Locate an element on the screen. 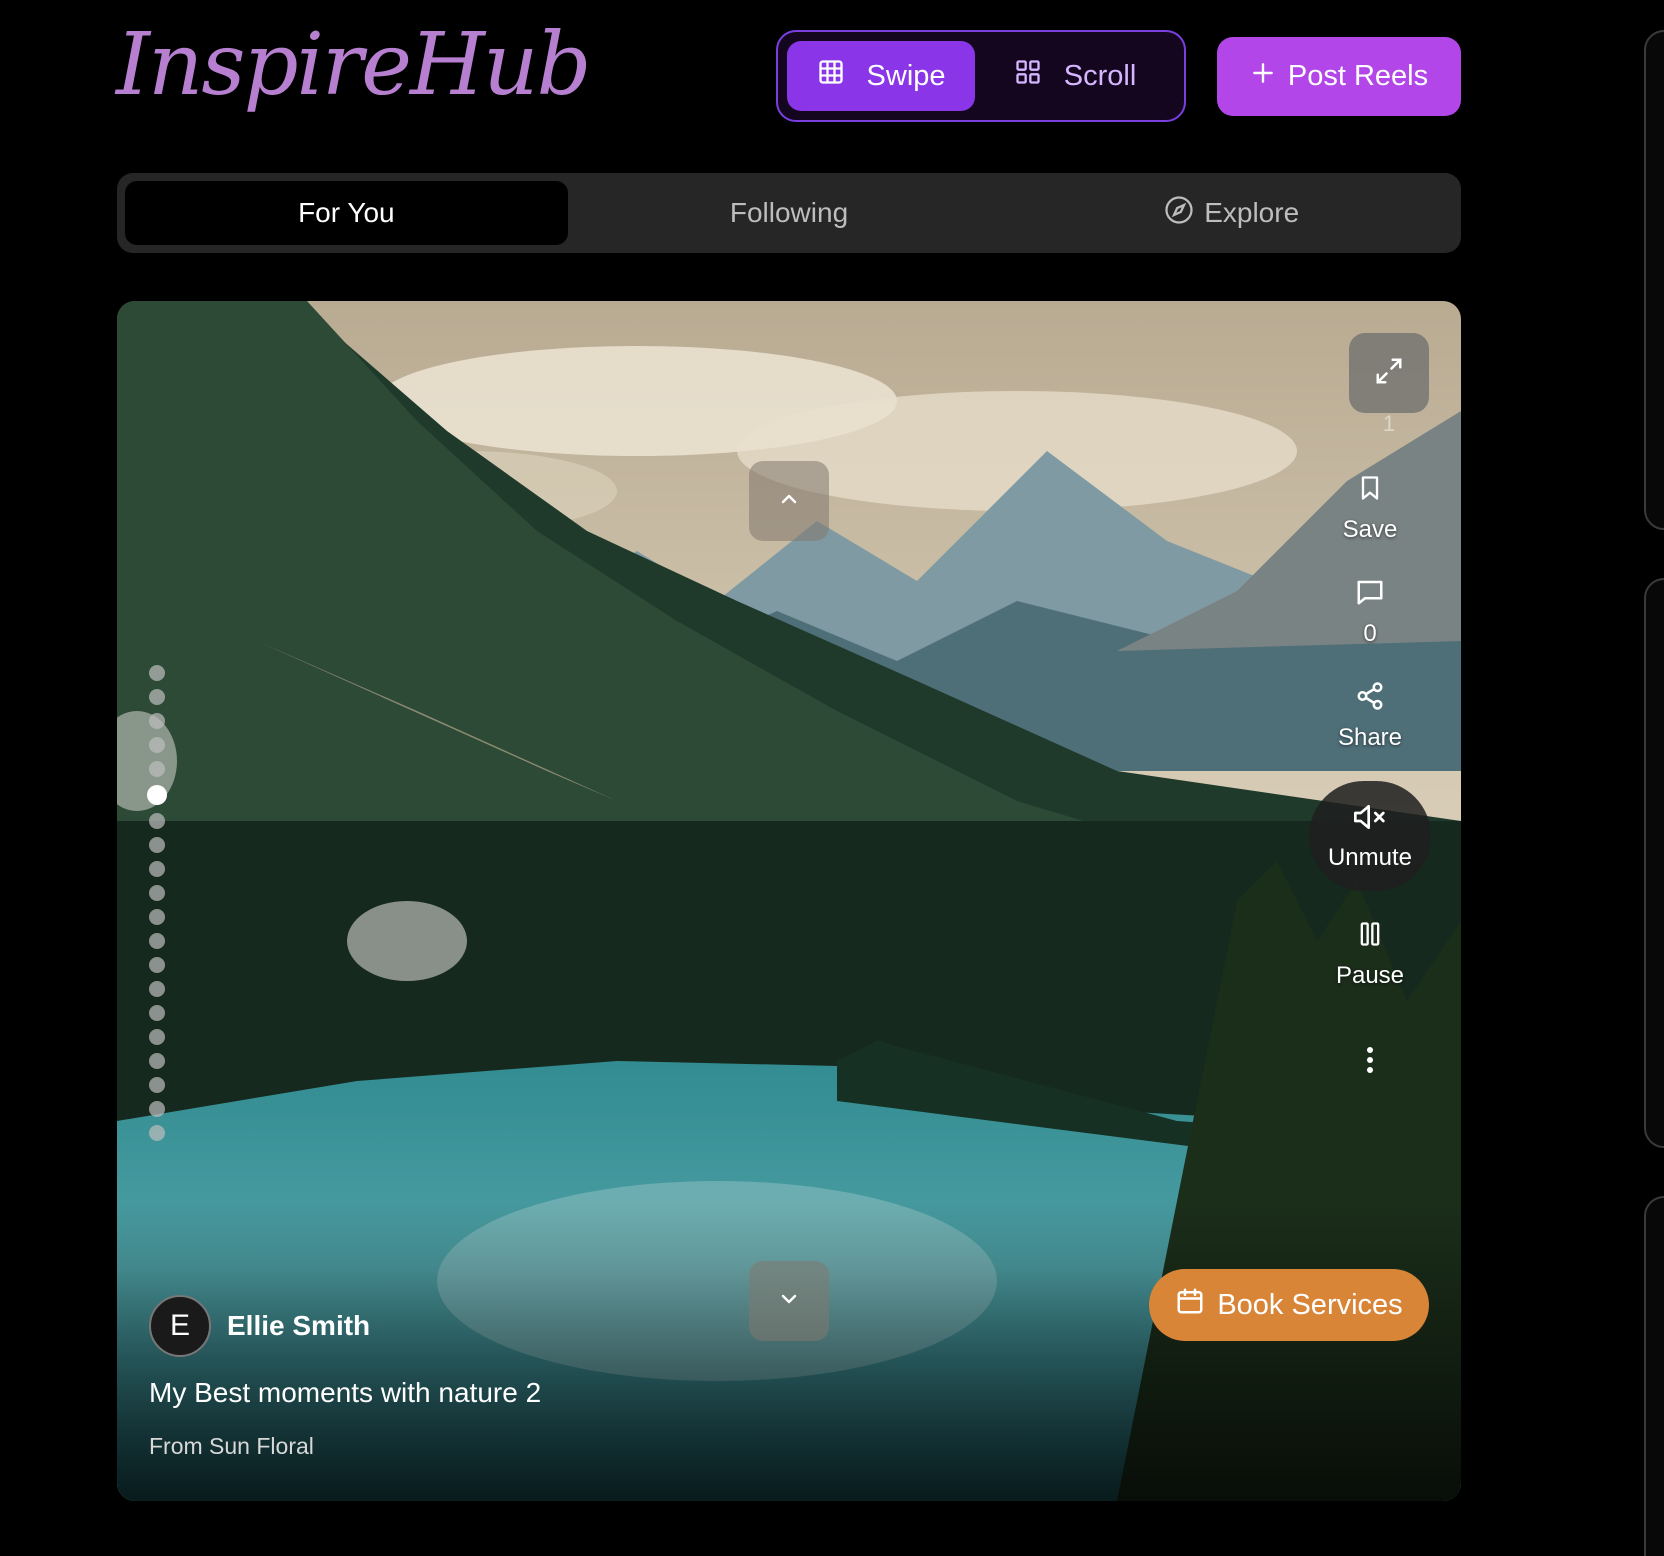 Image resolution: width=1664 pixels, height=1556 pixels. view-mode-toggle: Swipe Scroll is located at coordinates (981, 76).